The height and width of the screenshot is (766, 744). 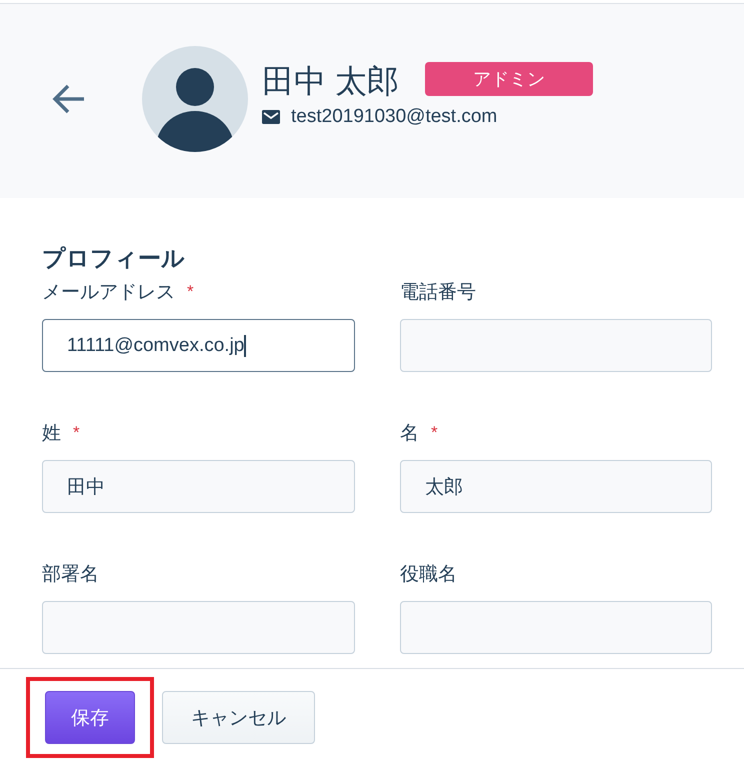 I want to click on field-label: 電話番号, so click(x=438, y=293).